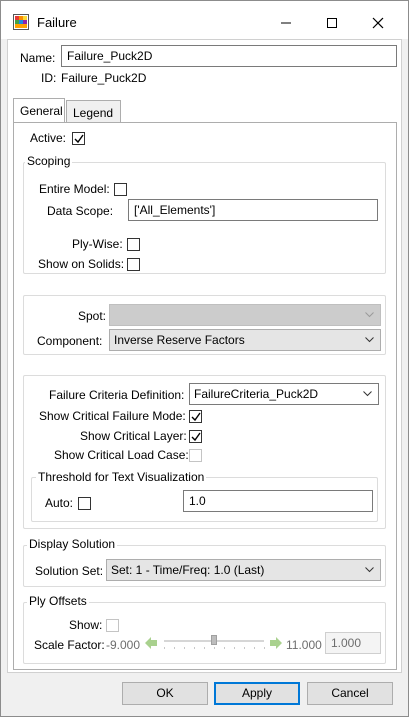  I want to click on active-label: Active:, so click(48, 138).